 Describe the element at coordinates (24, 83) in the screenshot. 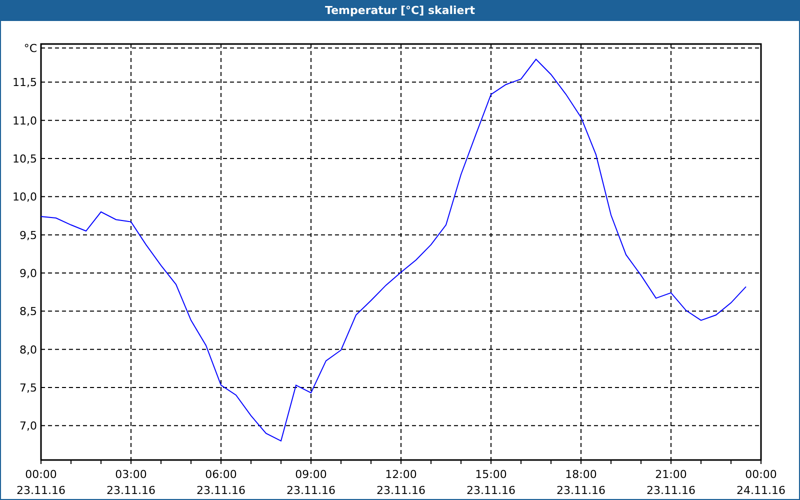

I see `y-axis-label: 11,5` at that location.